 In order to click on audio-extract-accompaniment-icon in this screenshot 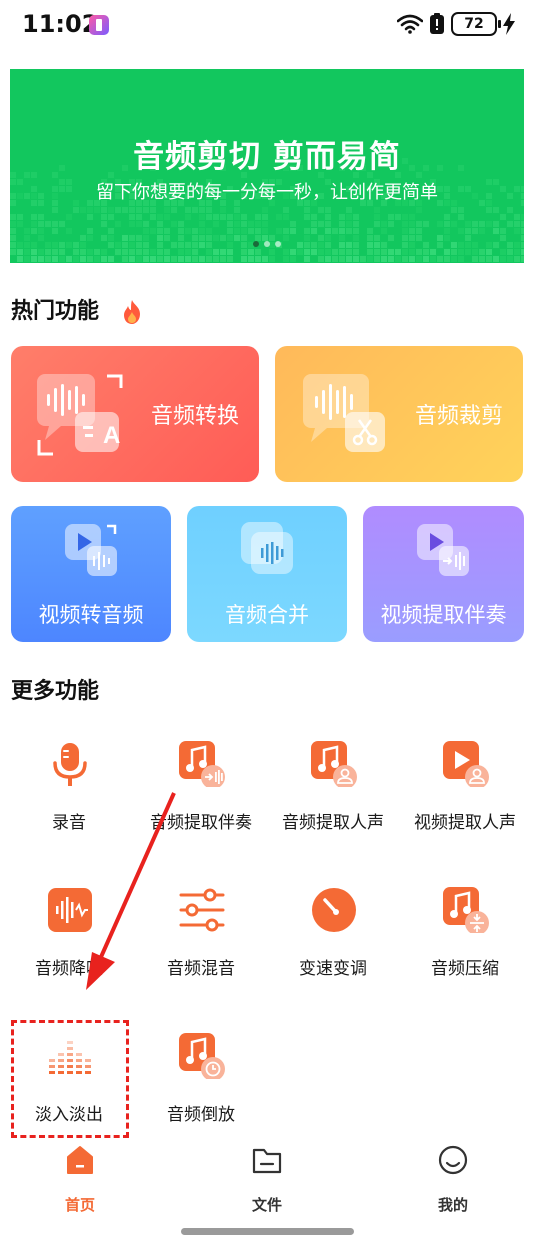, I will do `click(202, 764)`.